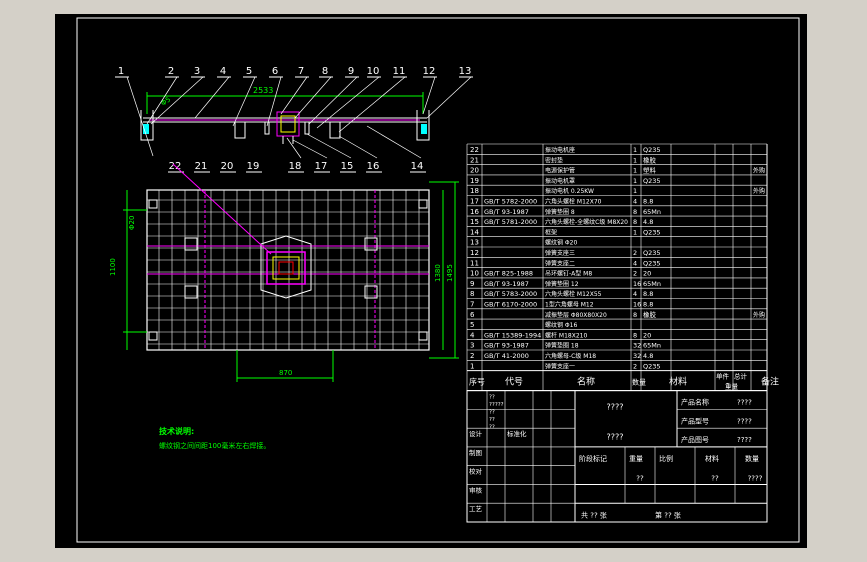 This screenshot has width=867, height=562. I want to click on bom-cell-no: 16, so click(474, 212).